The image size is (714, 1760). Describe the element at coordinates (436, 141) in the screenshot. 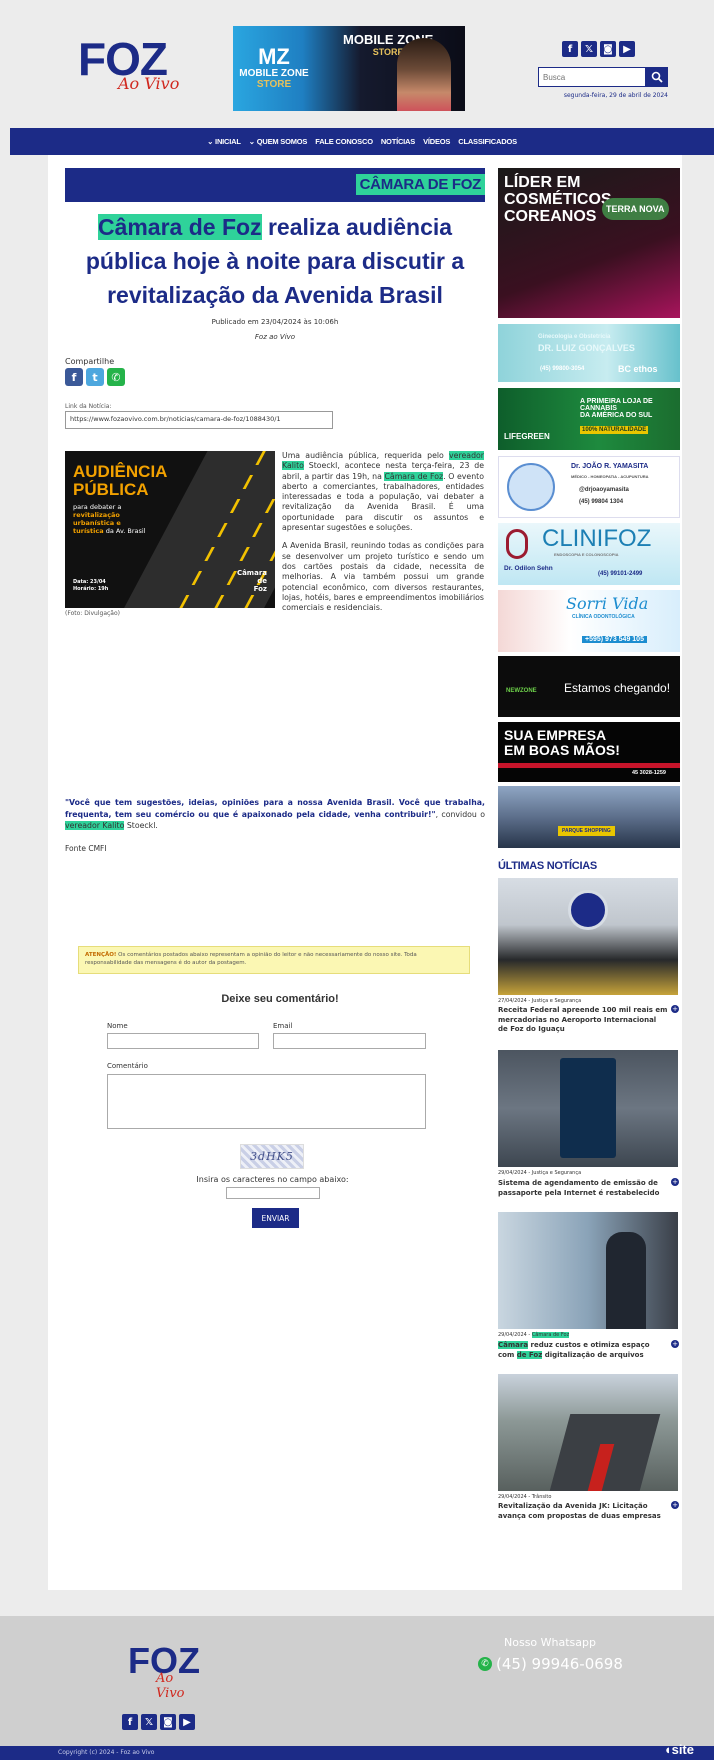

I see `nav-item-videos: VÍDEOS` at that location.